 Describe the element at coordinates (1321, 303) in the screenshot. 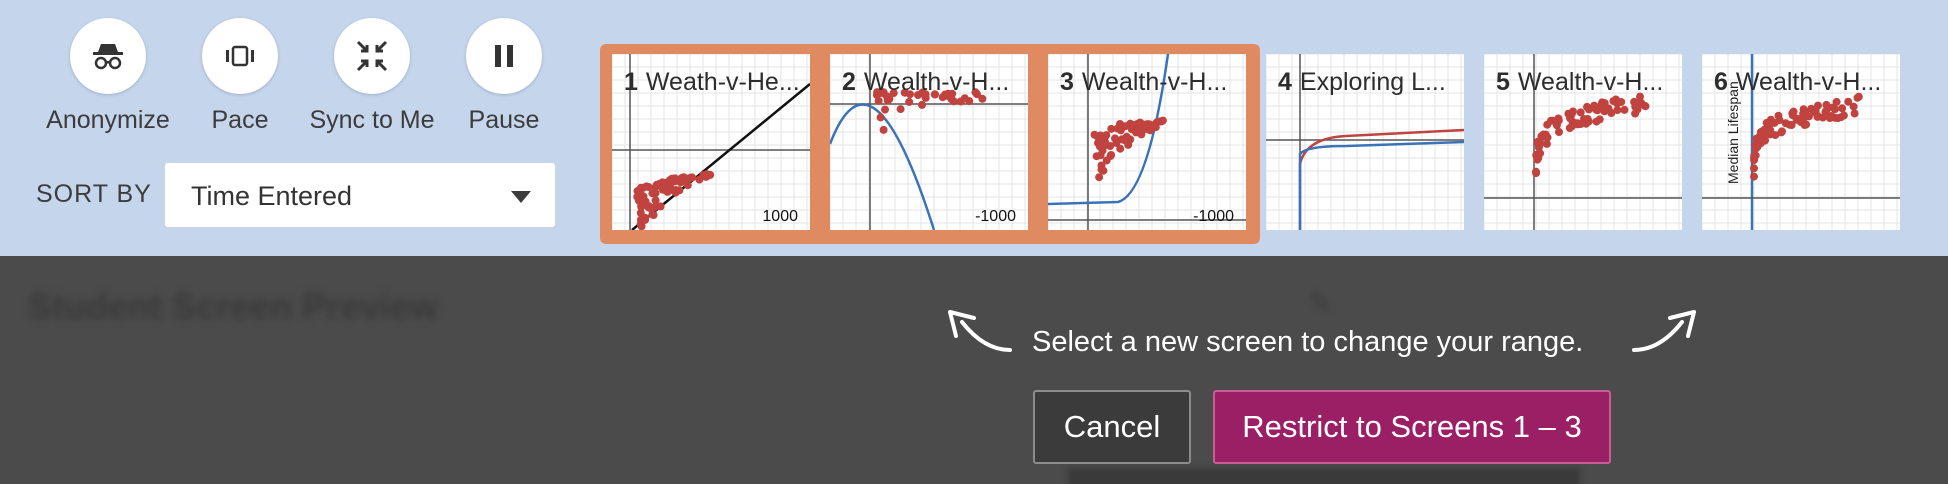

I see `pencil-icon: ✎` at that location.